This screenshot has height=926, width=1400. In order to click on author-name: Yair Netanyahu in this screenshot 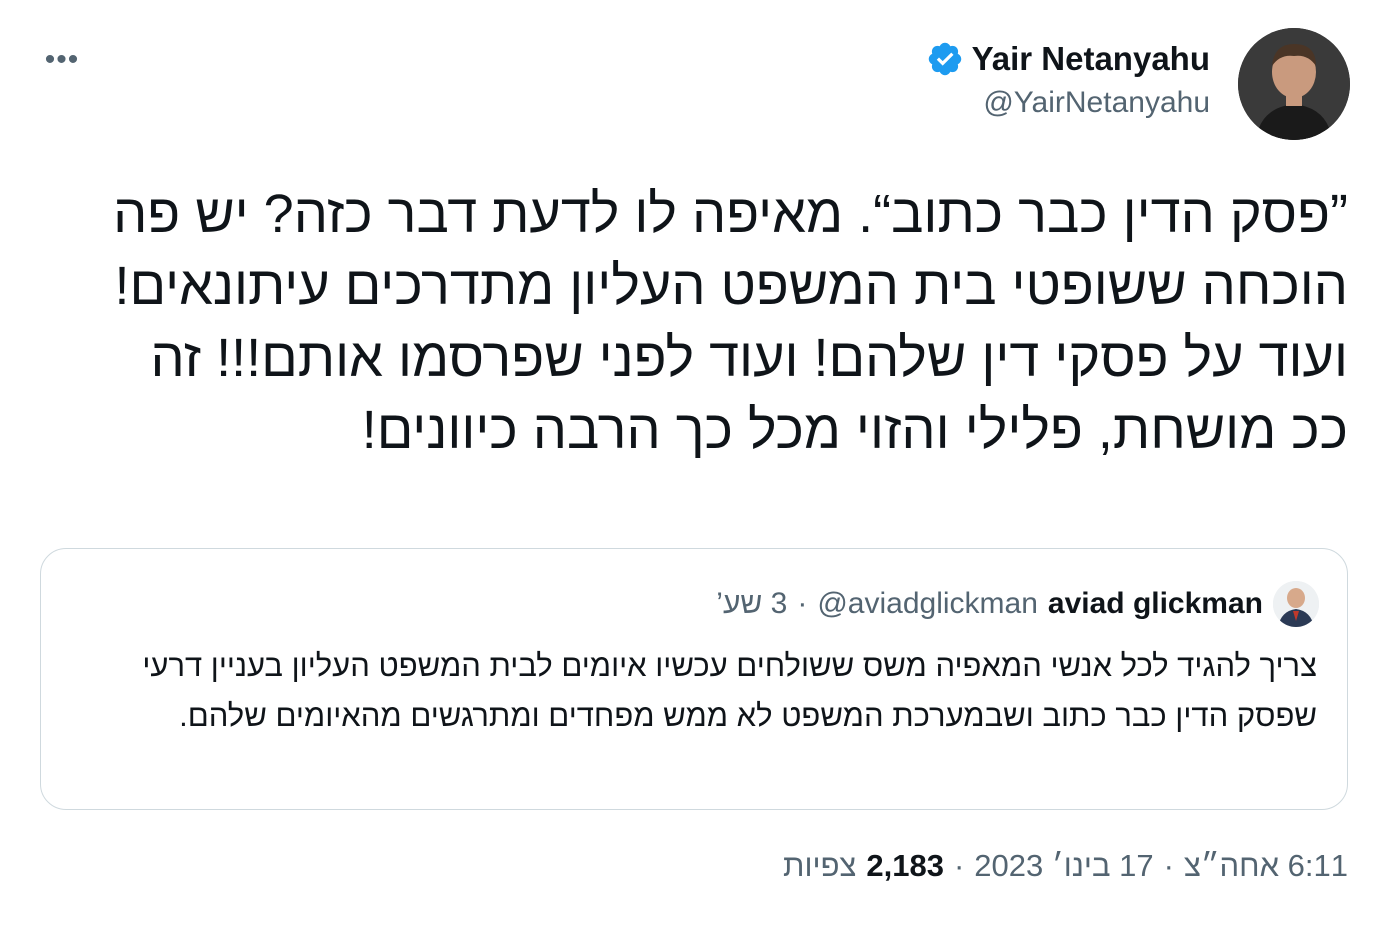, I will do `click(1091, 59)`.